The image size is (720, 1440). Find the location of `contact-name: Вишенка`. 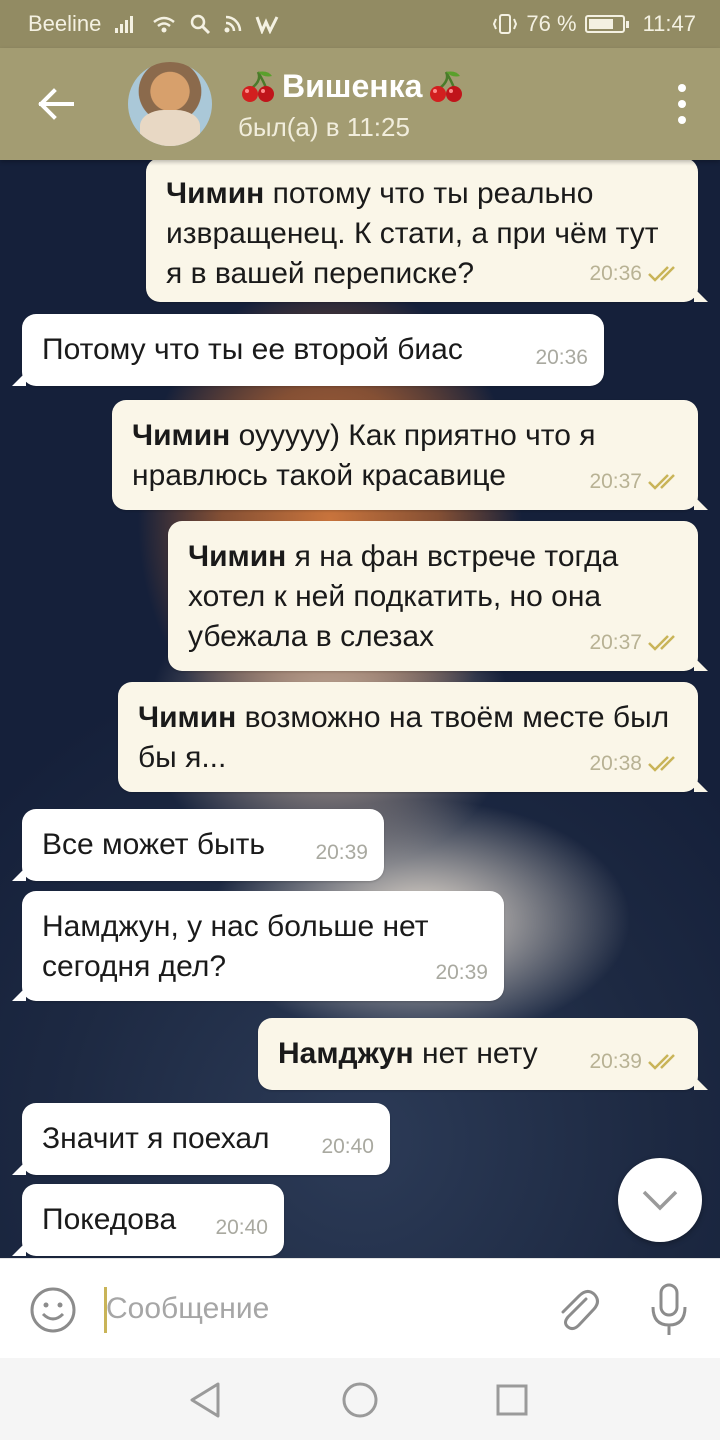

contact-name: Вишенка is located at coordinates (352, 86).